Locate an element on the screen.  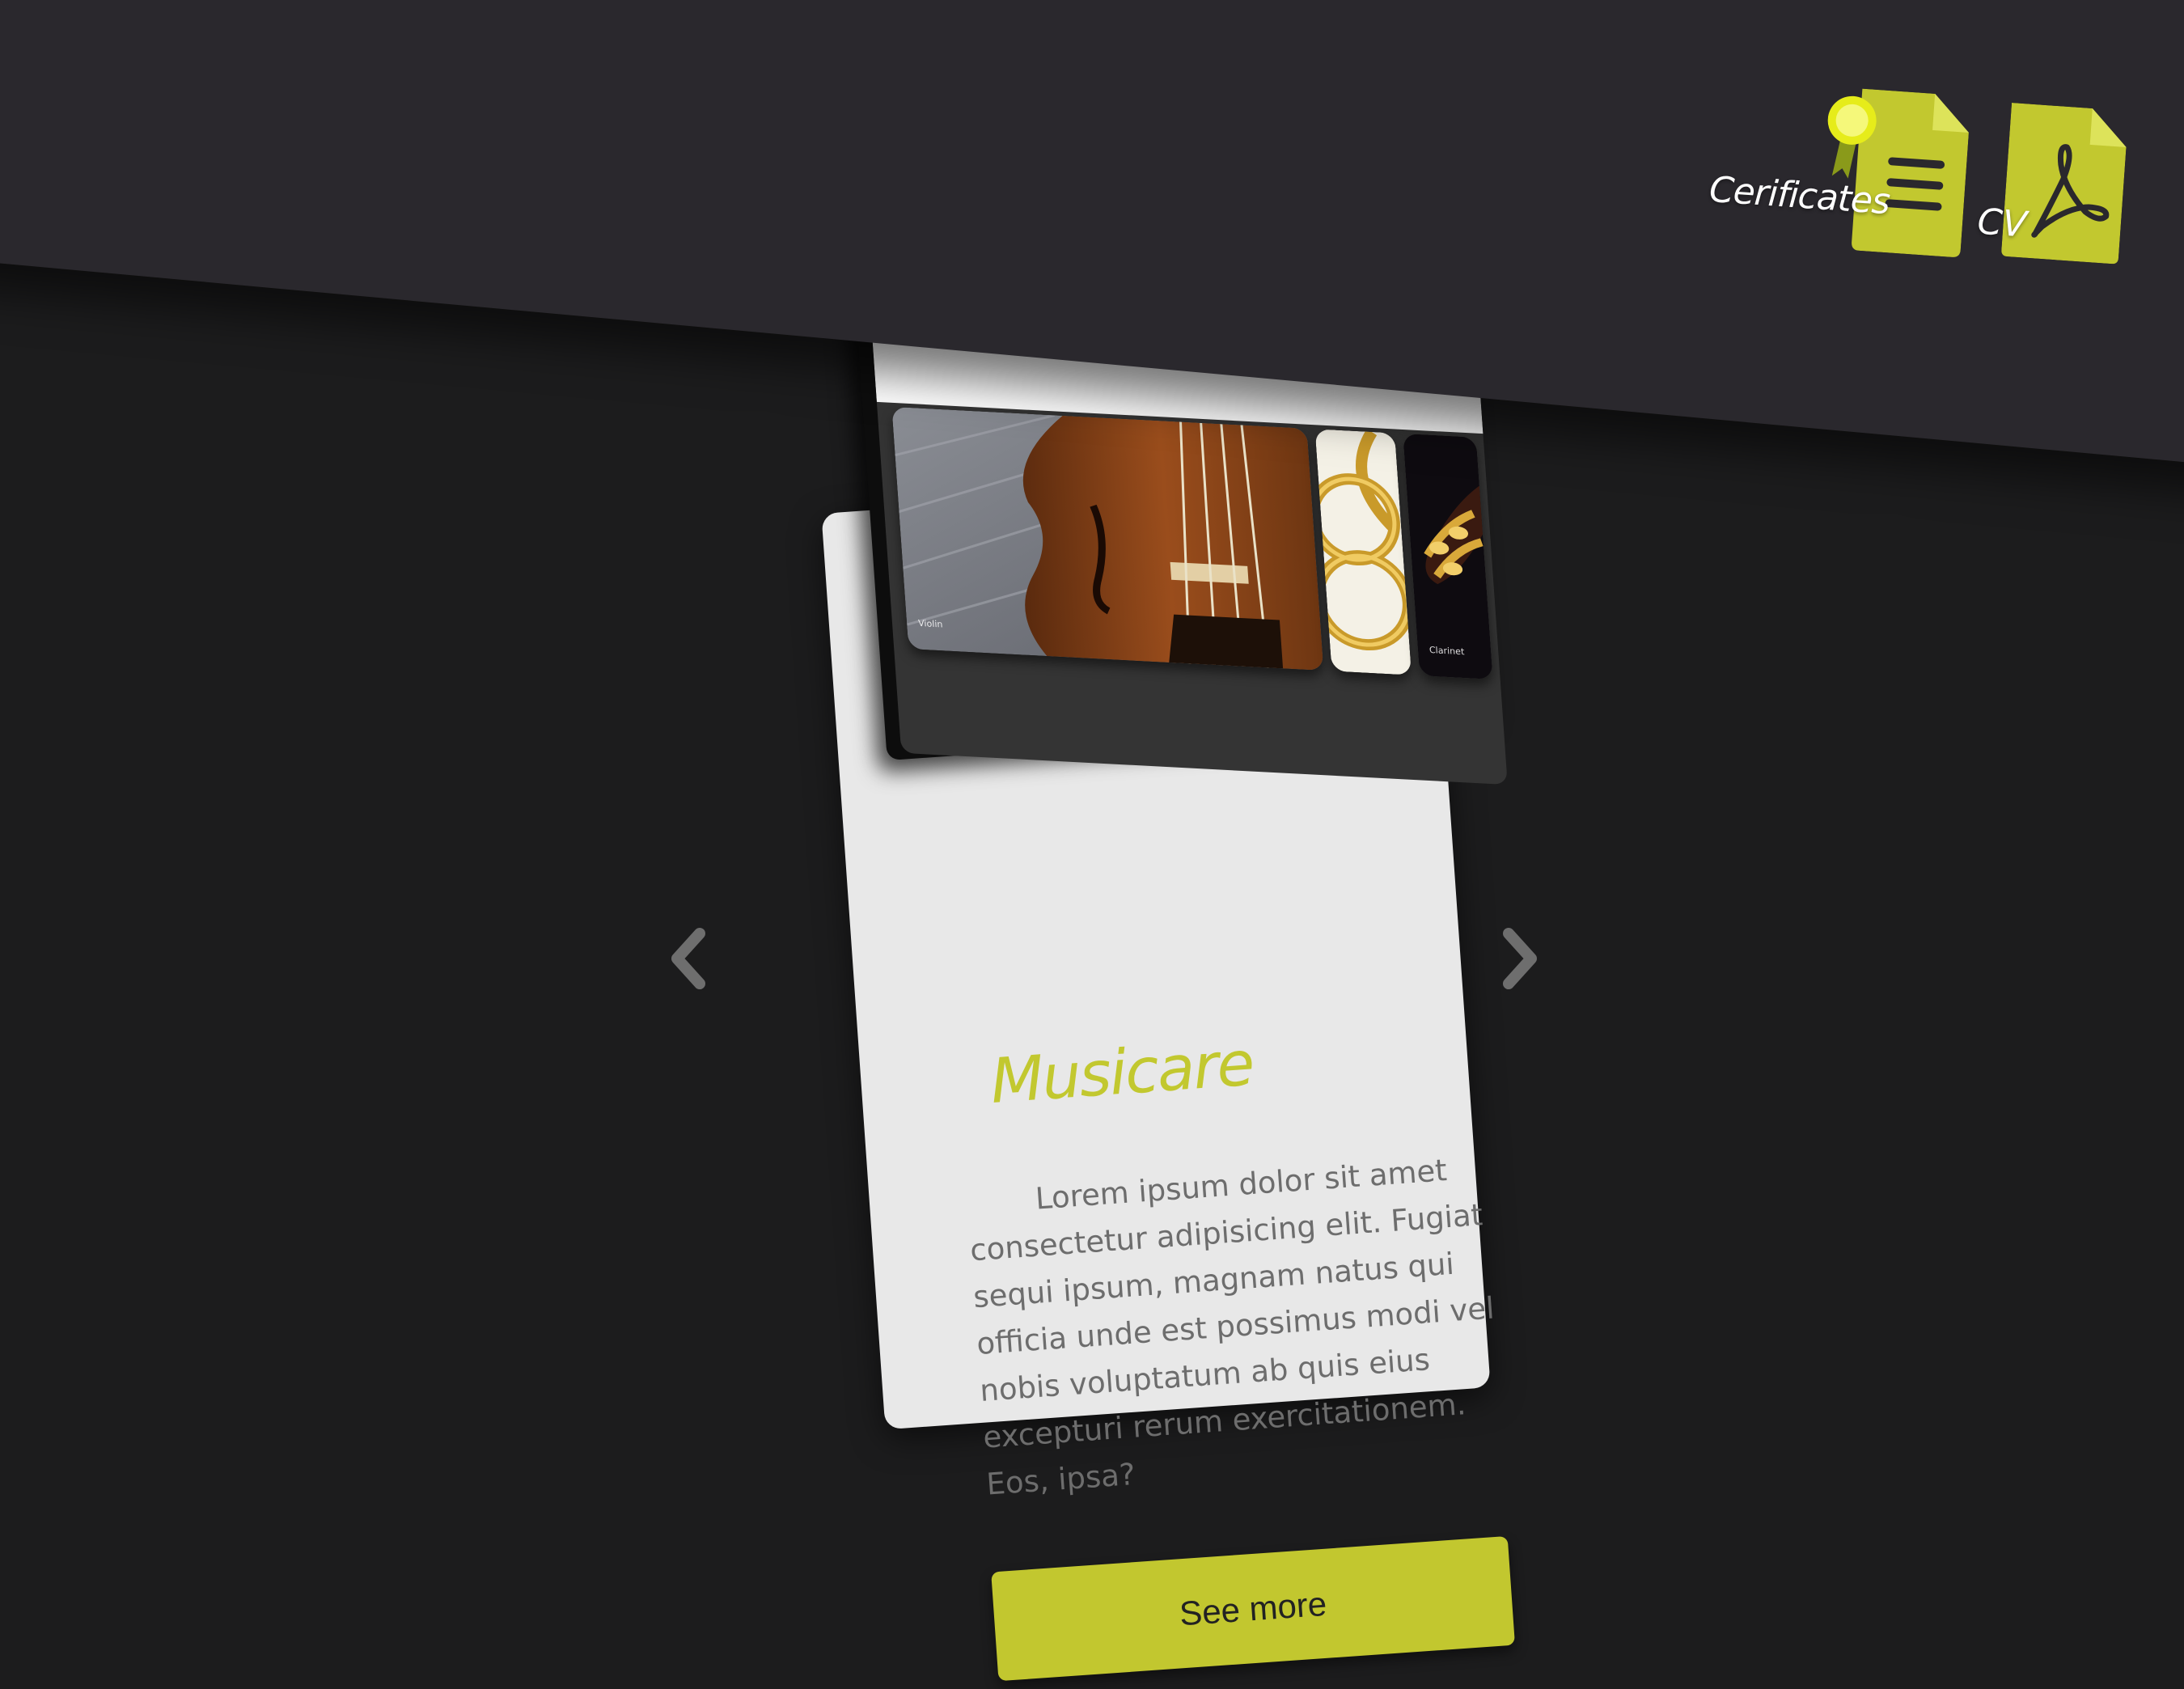
chevron-left-icon is located at coordinates (688, 958).